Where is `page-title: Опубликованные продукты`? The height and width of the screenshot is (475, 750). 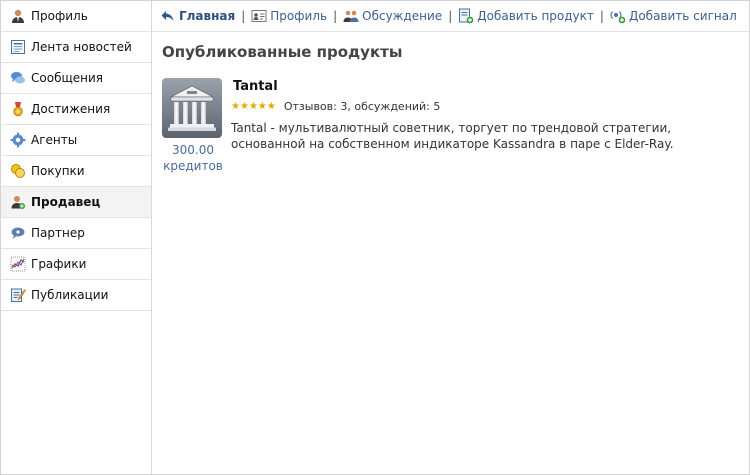 page-title: Опубликованные продукты is located at coordinates (282, 52).